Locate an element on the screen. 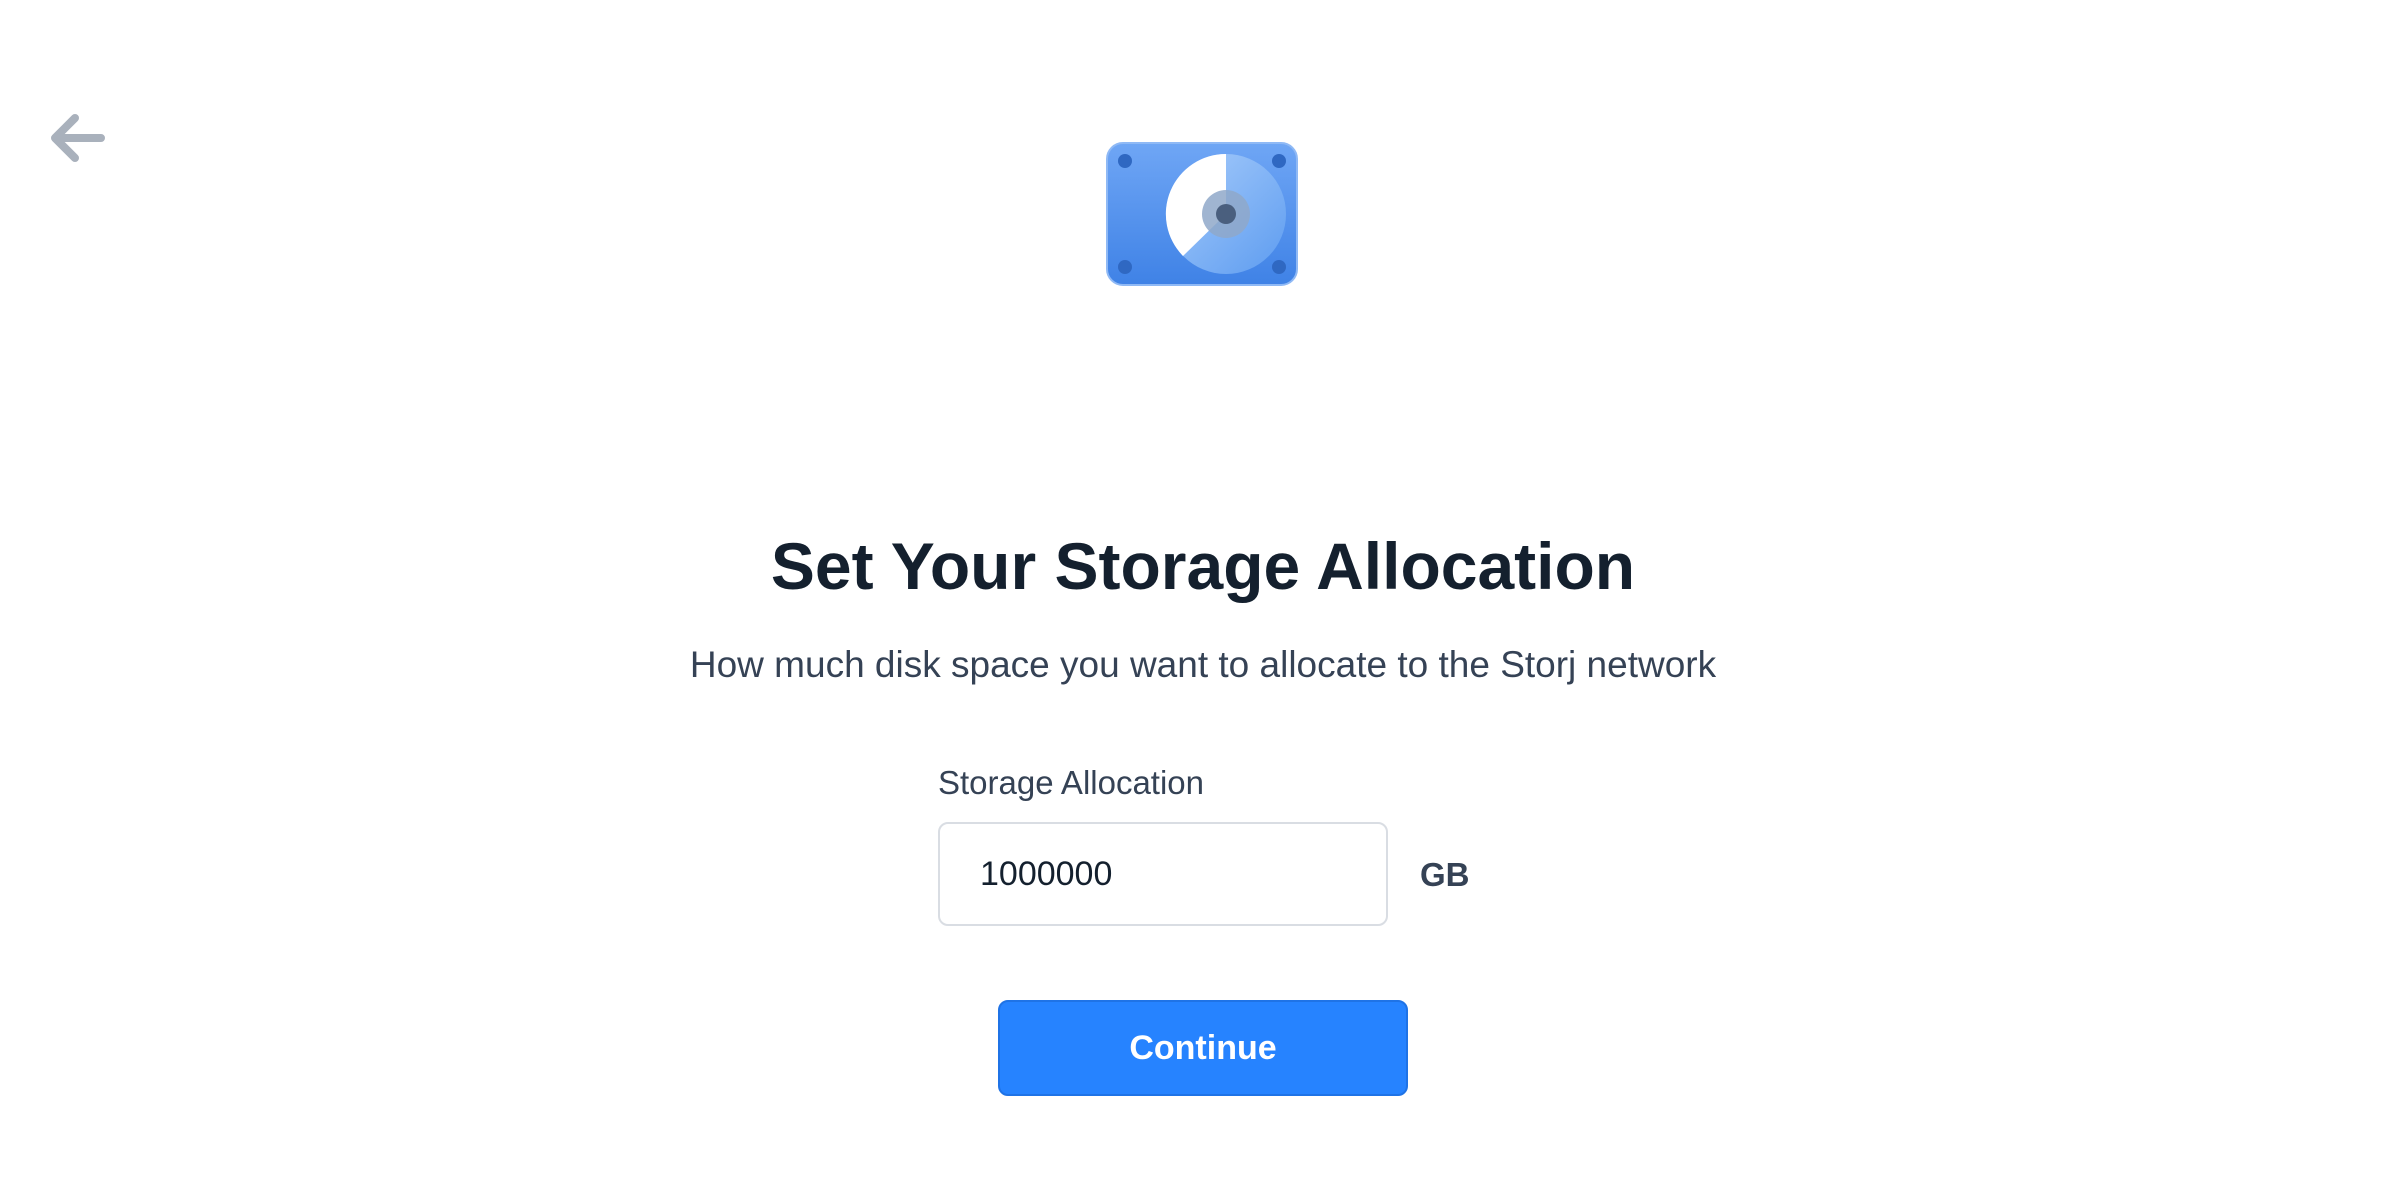 This screenshot has width=2406, height=1190. back-button is located at coordinates (78, 136).